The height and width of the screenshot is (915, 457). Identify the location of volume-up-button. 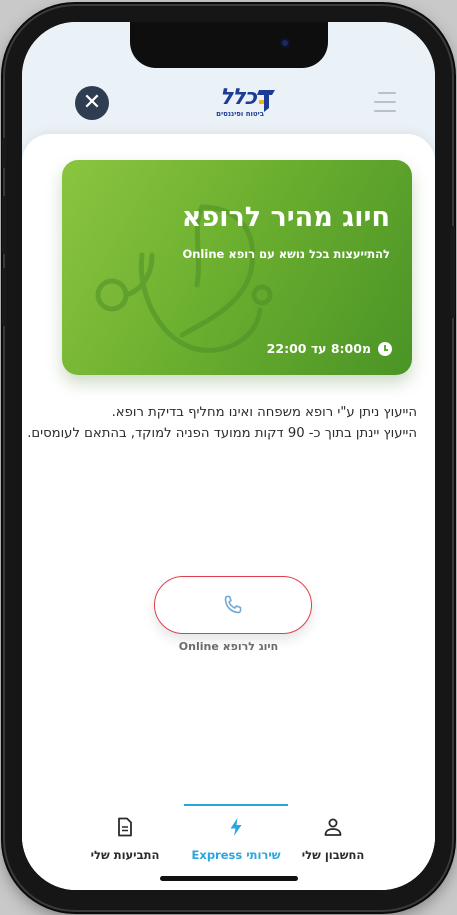
(4, 225).